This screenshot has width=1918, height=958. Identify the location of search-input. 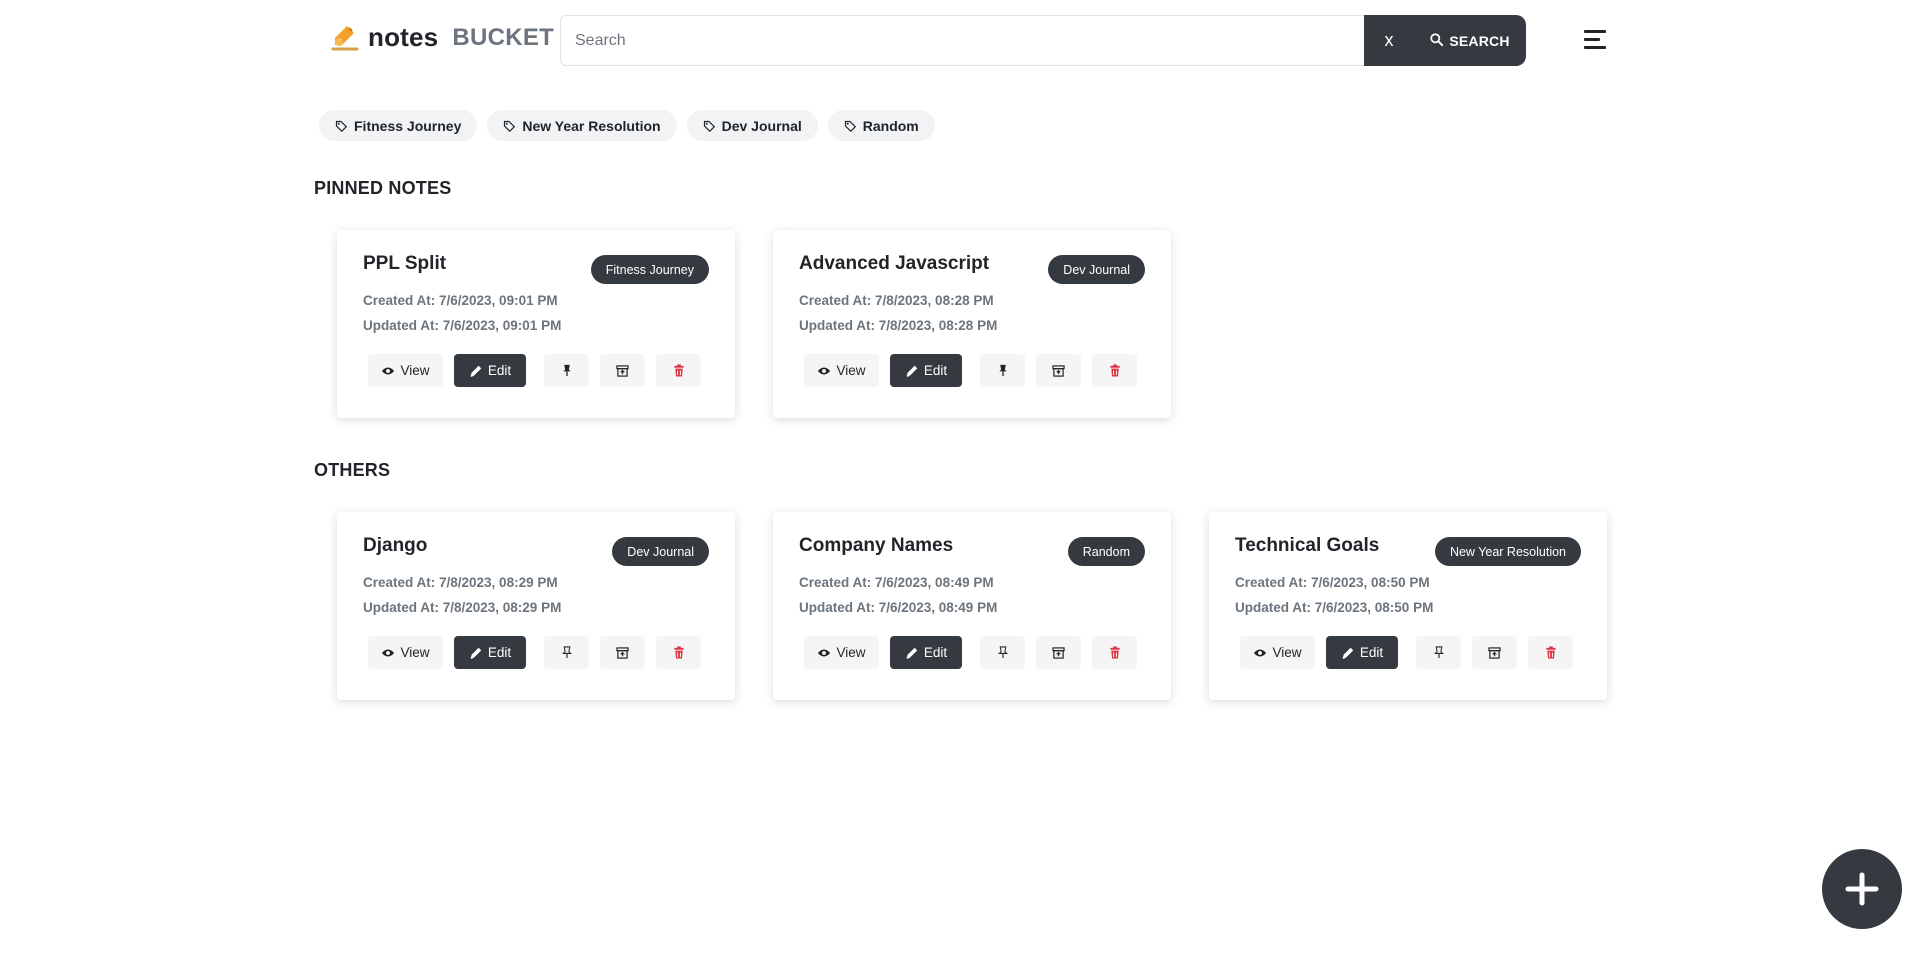
(962, 40).